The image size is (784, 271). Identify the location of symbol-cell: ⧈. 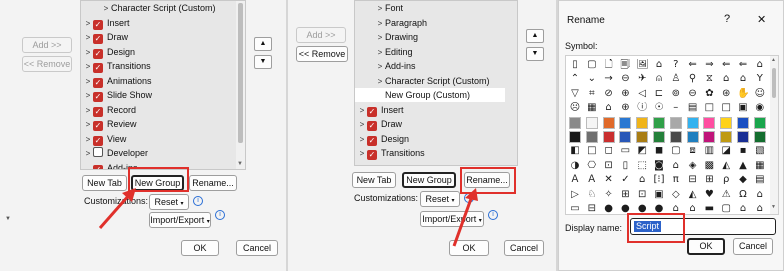
(693, 151).